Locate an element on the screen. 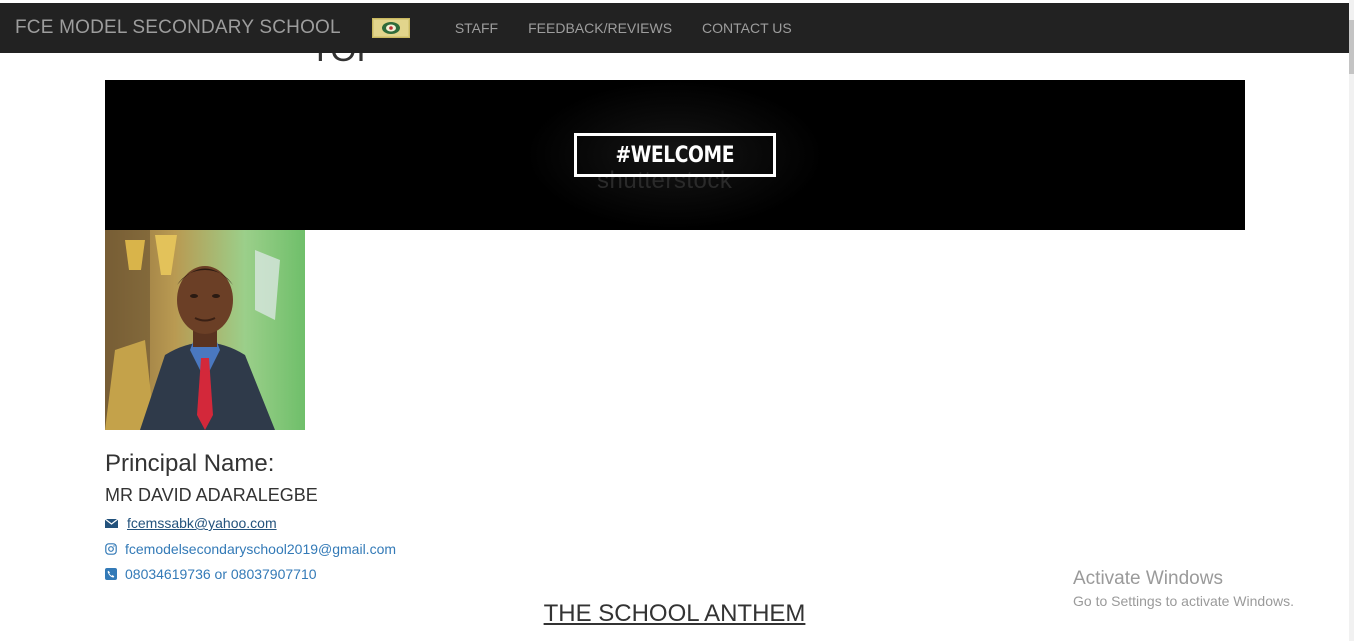  scrollbar-thumb is located at coordinates (1351, 47).